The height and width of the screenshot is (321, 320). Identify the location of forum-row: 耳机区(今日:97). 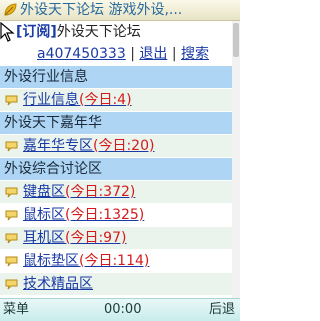
(116, 238).